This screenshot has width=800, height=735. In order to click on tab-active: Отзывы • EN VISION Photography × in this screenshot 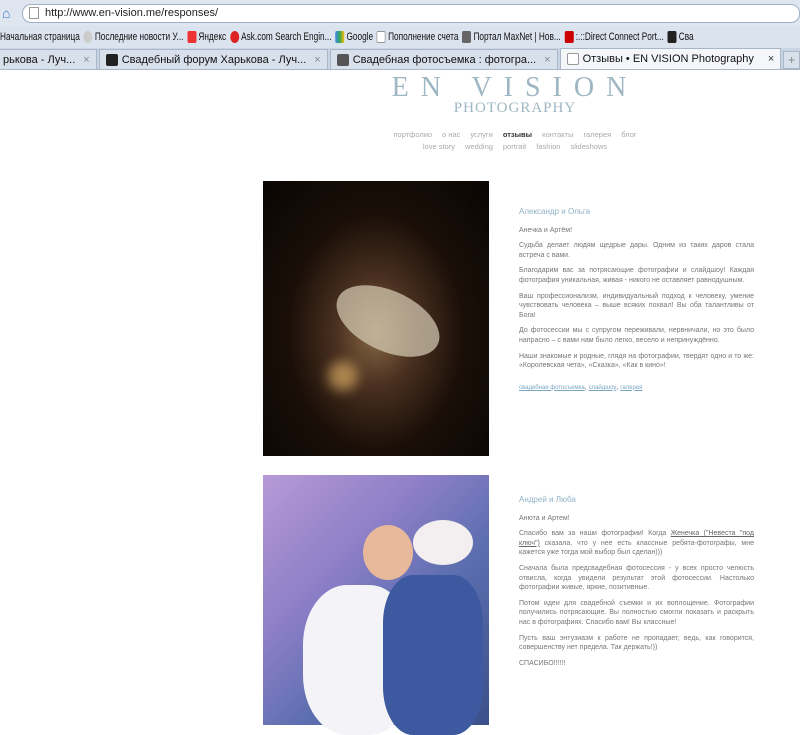, I will do `click(670, 58)`.